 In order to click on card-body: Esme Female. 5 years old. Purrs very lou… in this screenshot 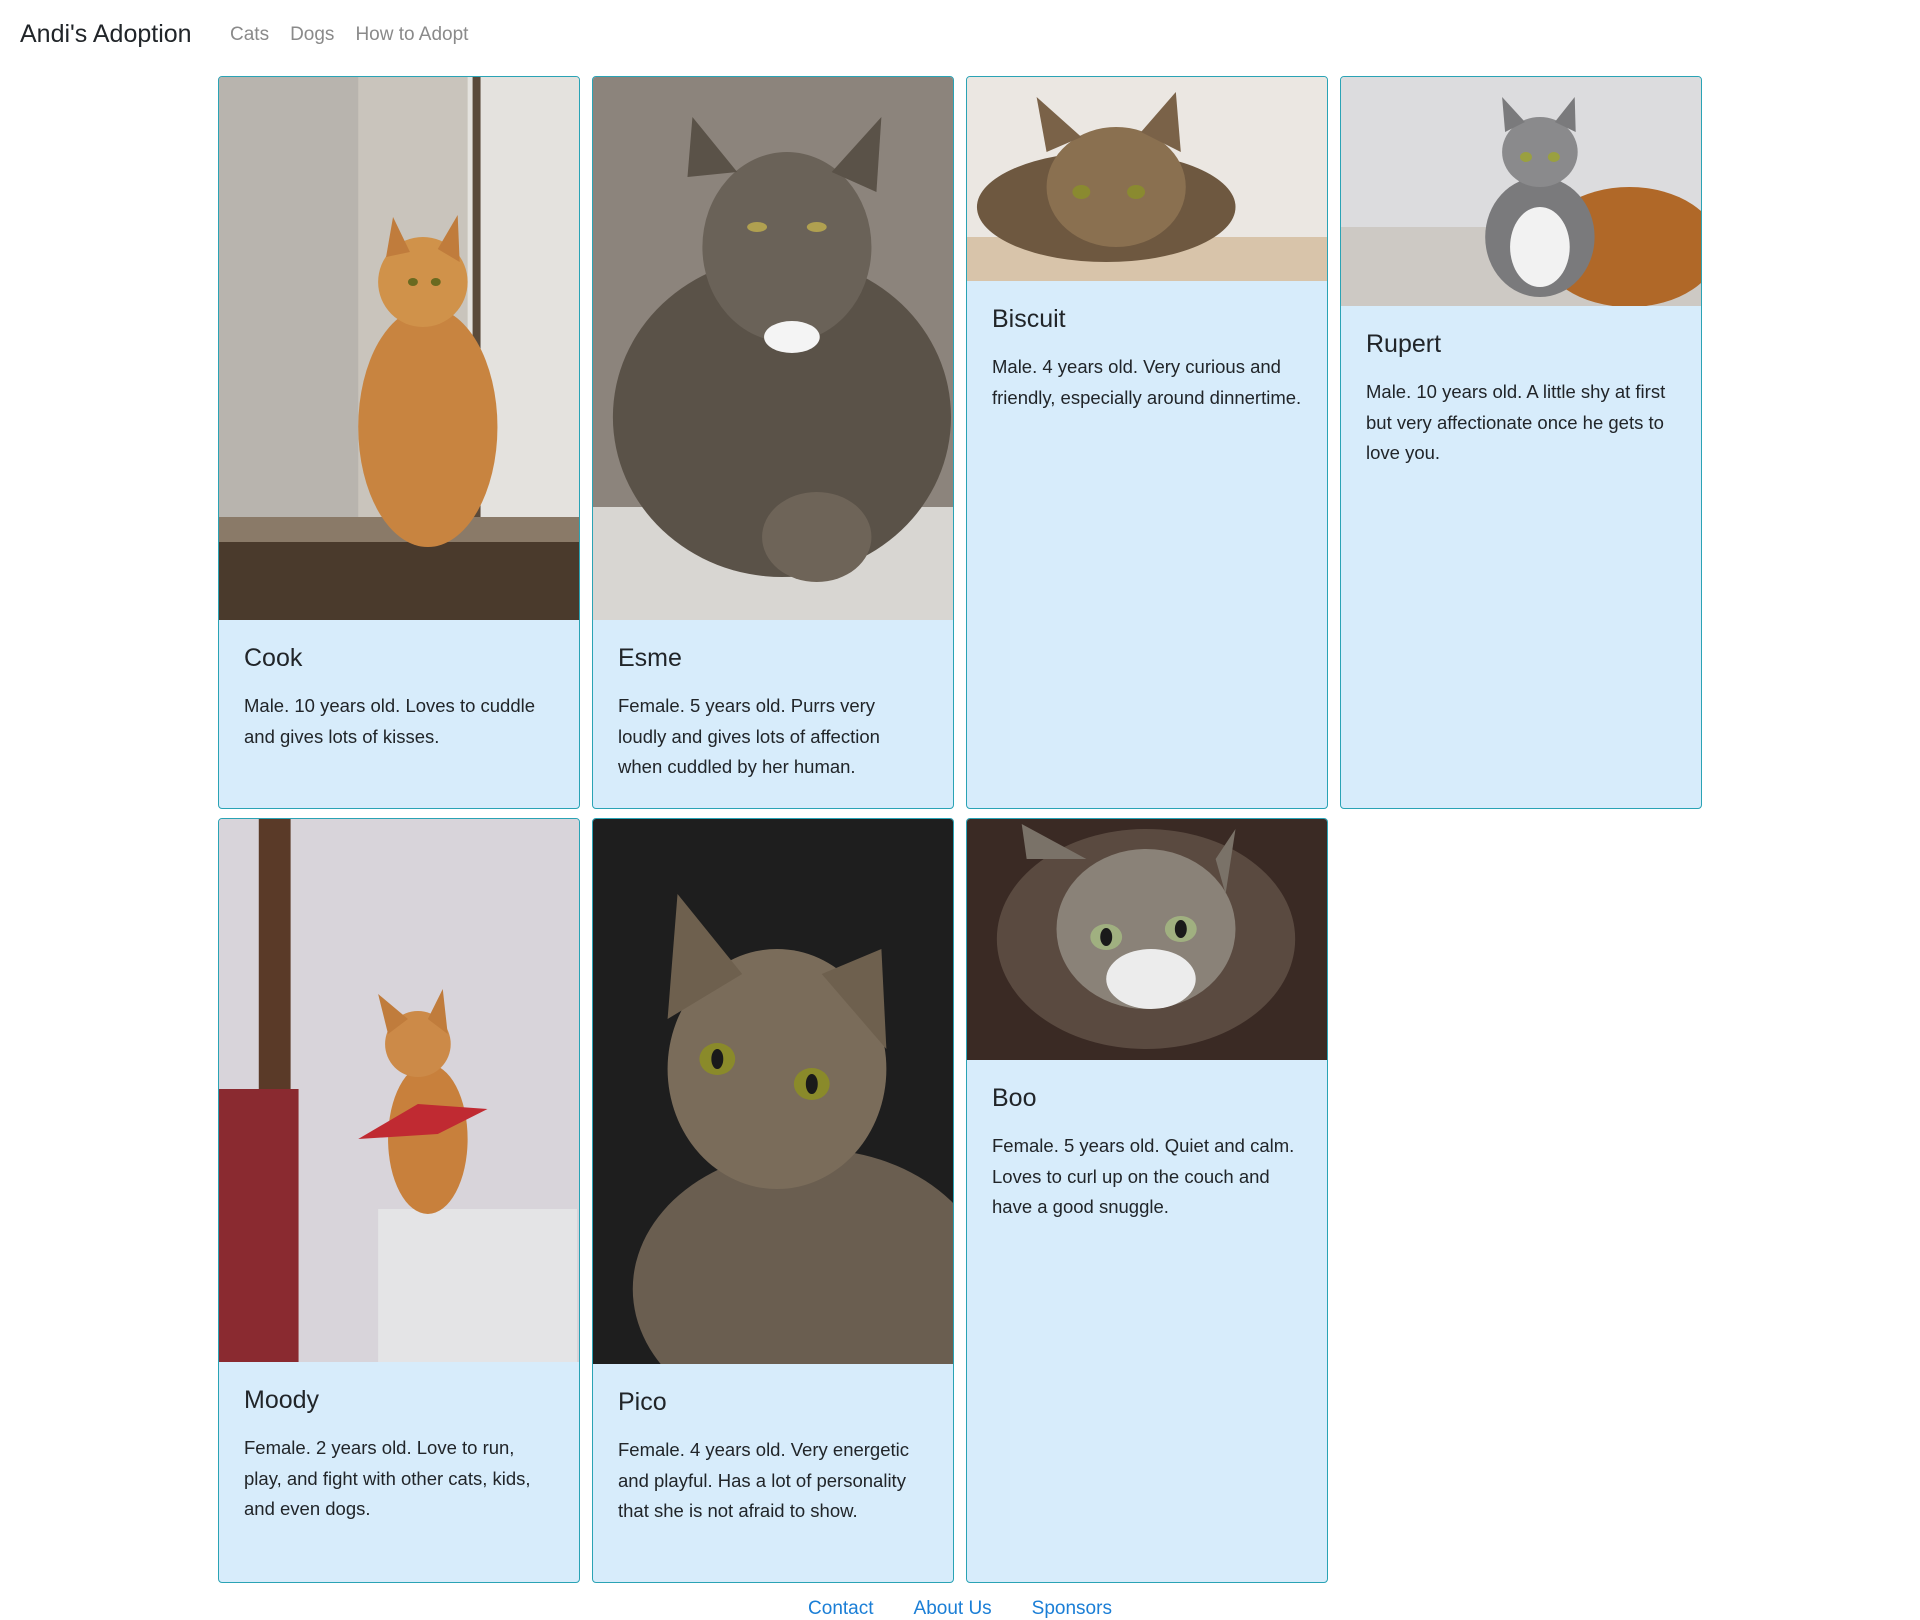, I will do `click(773, 711)`.